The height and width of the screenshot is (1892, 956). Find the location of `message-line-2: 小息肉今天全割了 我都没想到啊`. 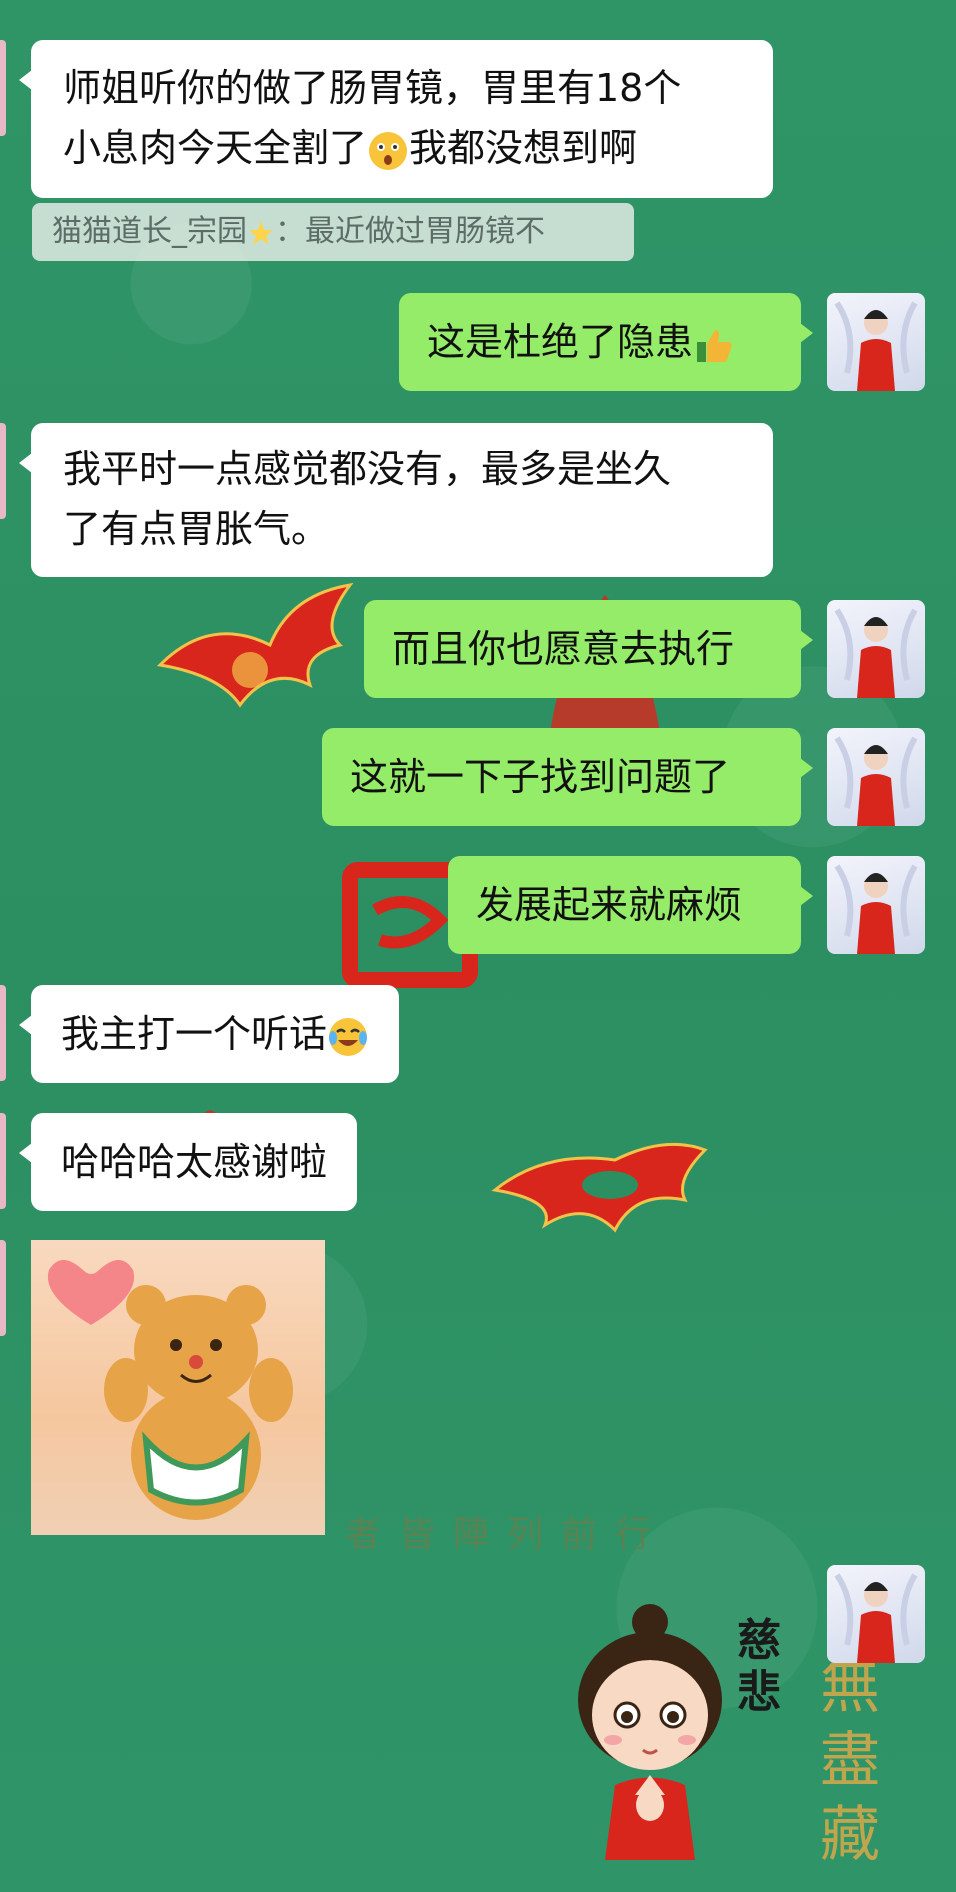

message-line-2: 小息肉今天全割了 我都没想到啊 is located at coordinates (350, 148).